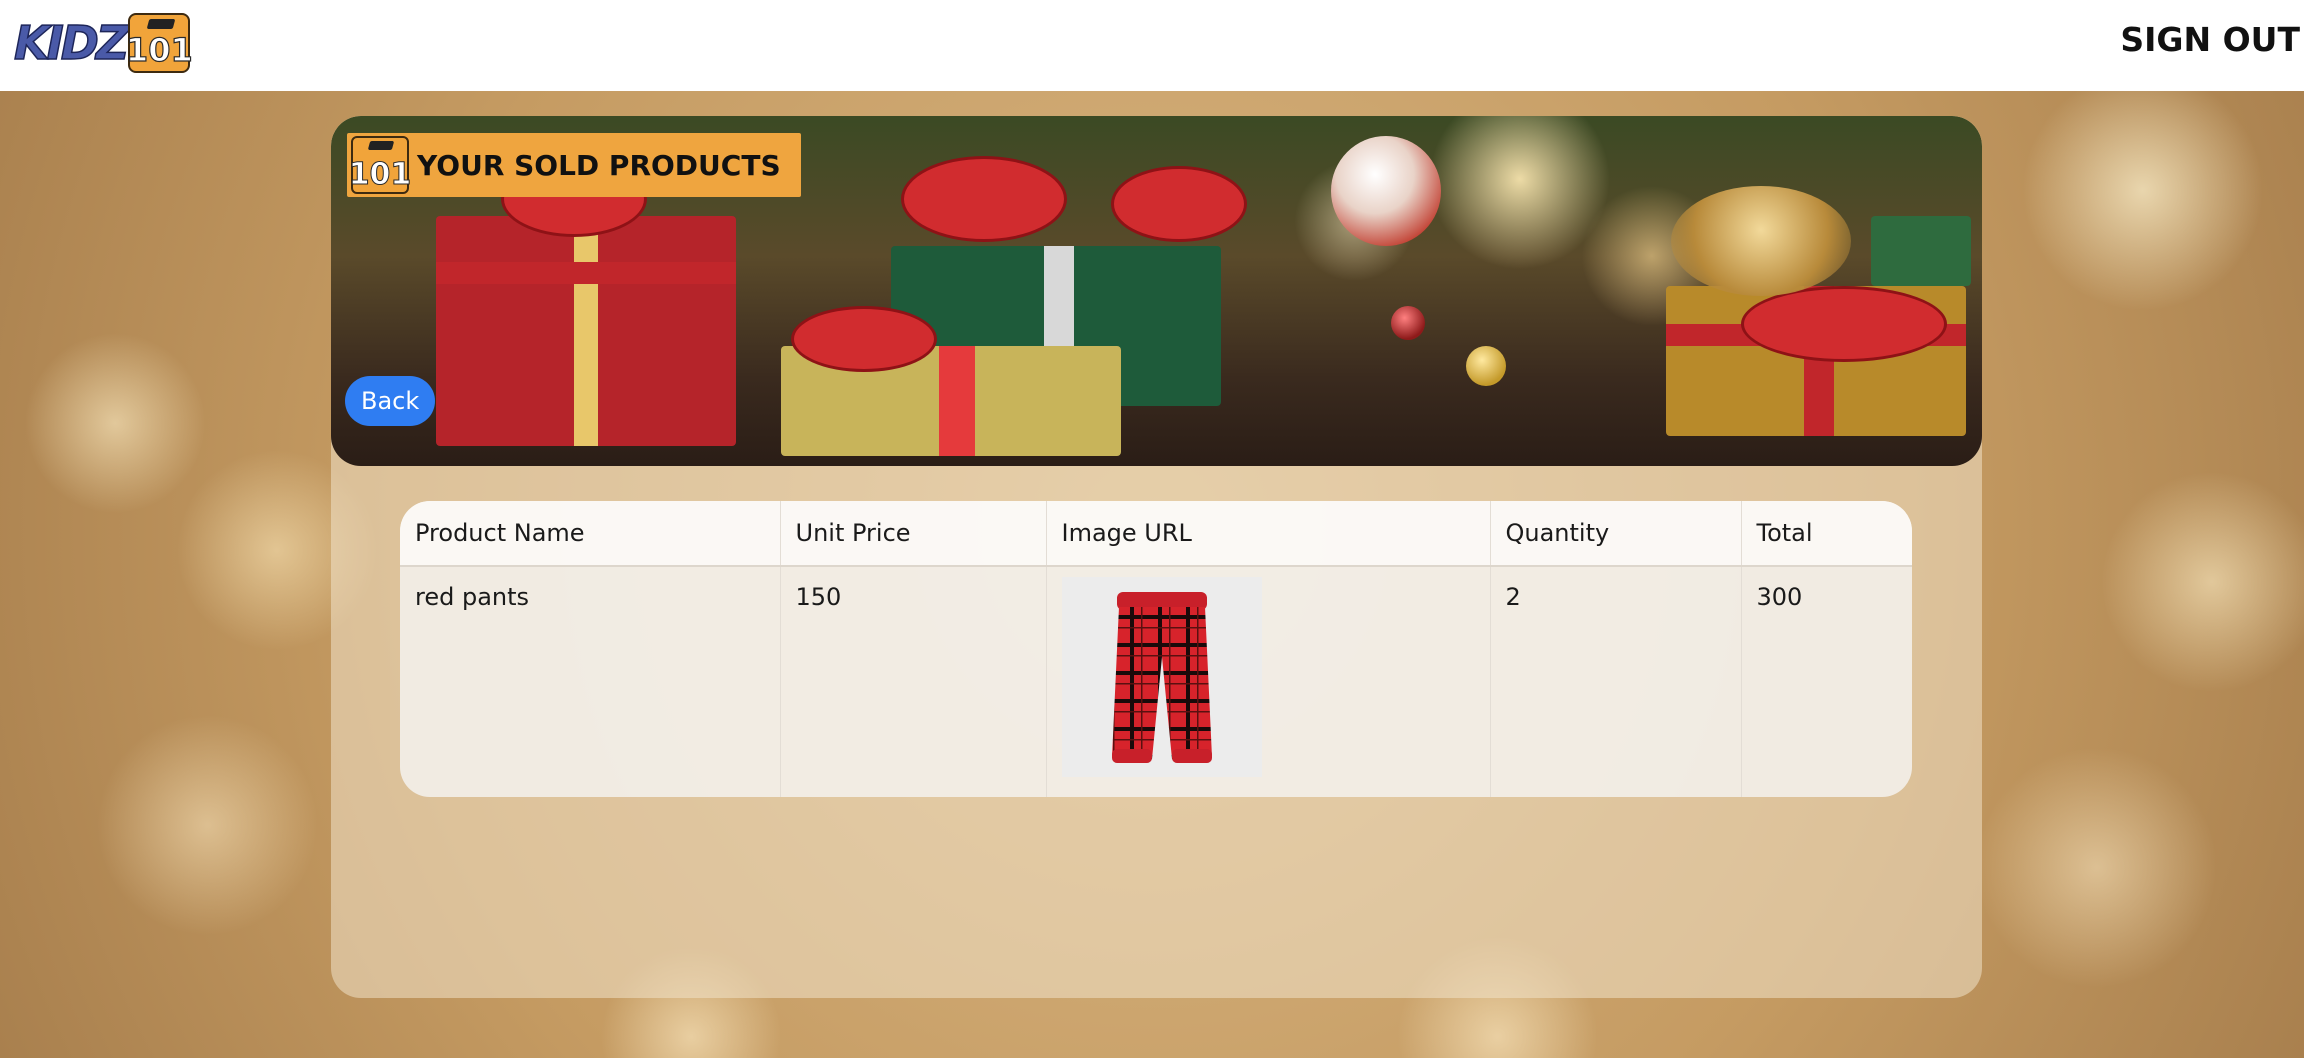 This screenshot has height=1058, width=2304. Describe the element at coordinates (380, 175) in the screenshot. I see `title-icon-text: 101` at that location.